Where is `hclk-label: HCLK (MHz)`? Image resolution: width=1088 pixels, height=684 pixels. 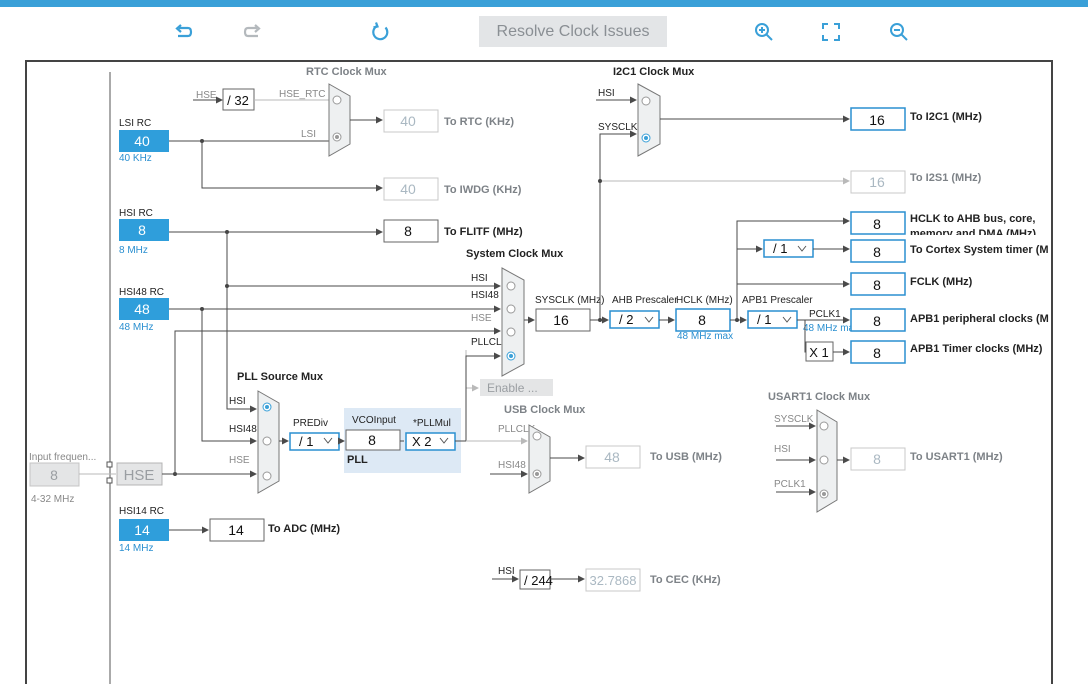 hclk-label: HCLK (MHz) is located at coordinates (704, 300).